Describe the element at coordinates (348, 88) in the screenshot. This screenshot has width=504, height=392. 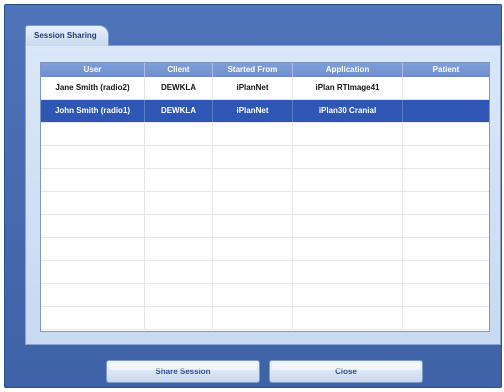
I see `application-cell: iPlan RTImage41` at that location.